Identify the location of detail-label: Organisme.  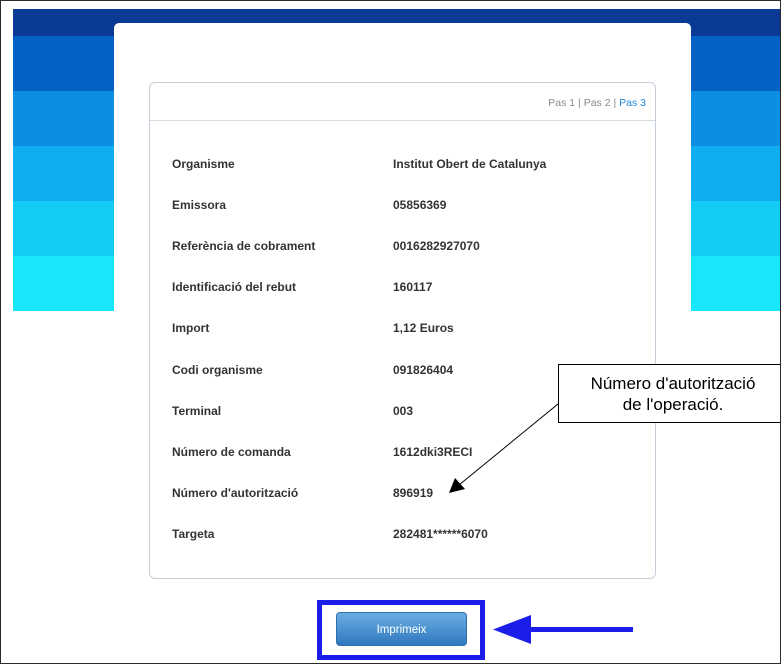
(203, 164).